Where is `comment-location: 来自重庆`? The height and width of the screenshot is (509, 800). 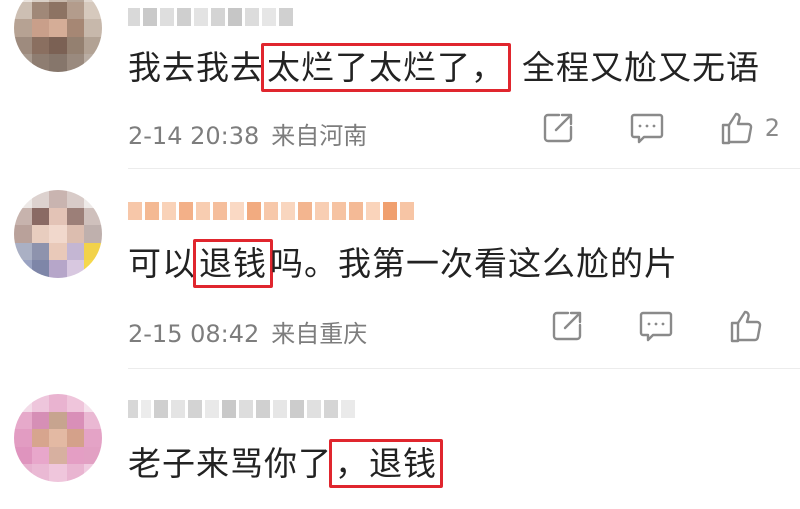
comment-location: 来自重庆 is located at coordinates (319, 334).